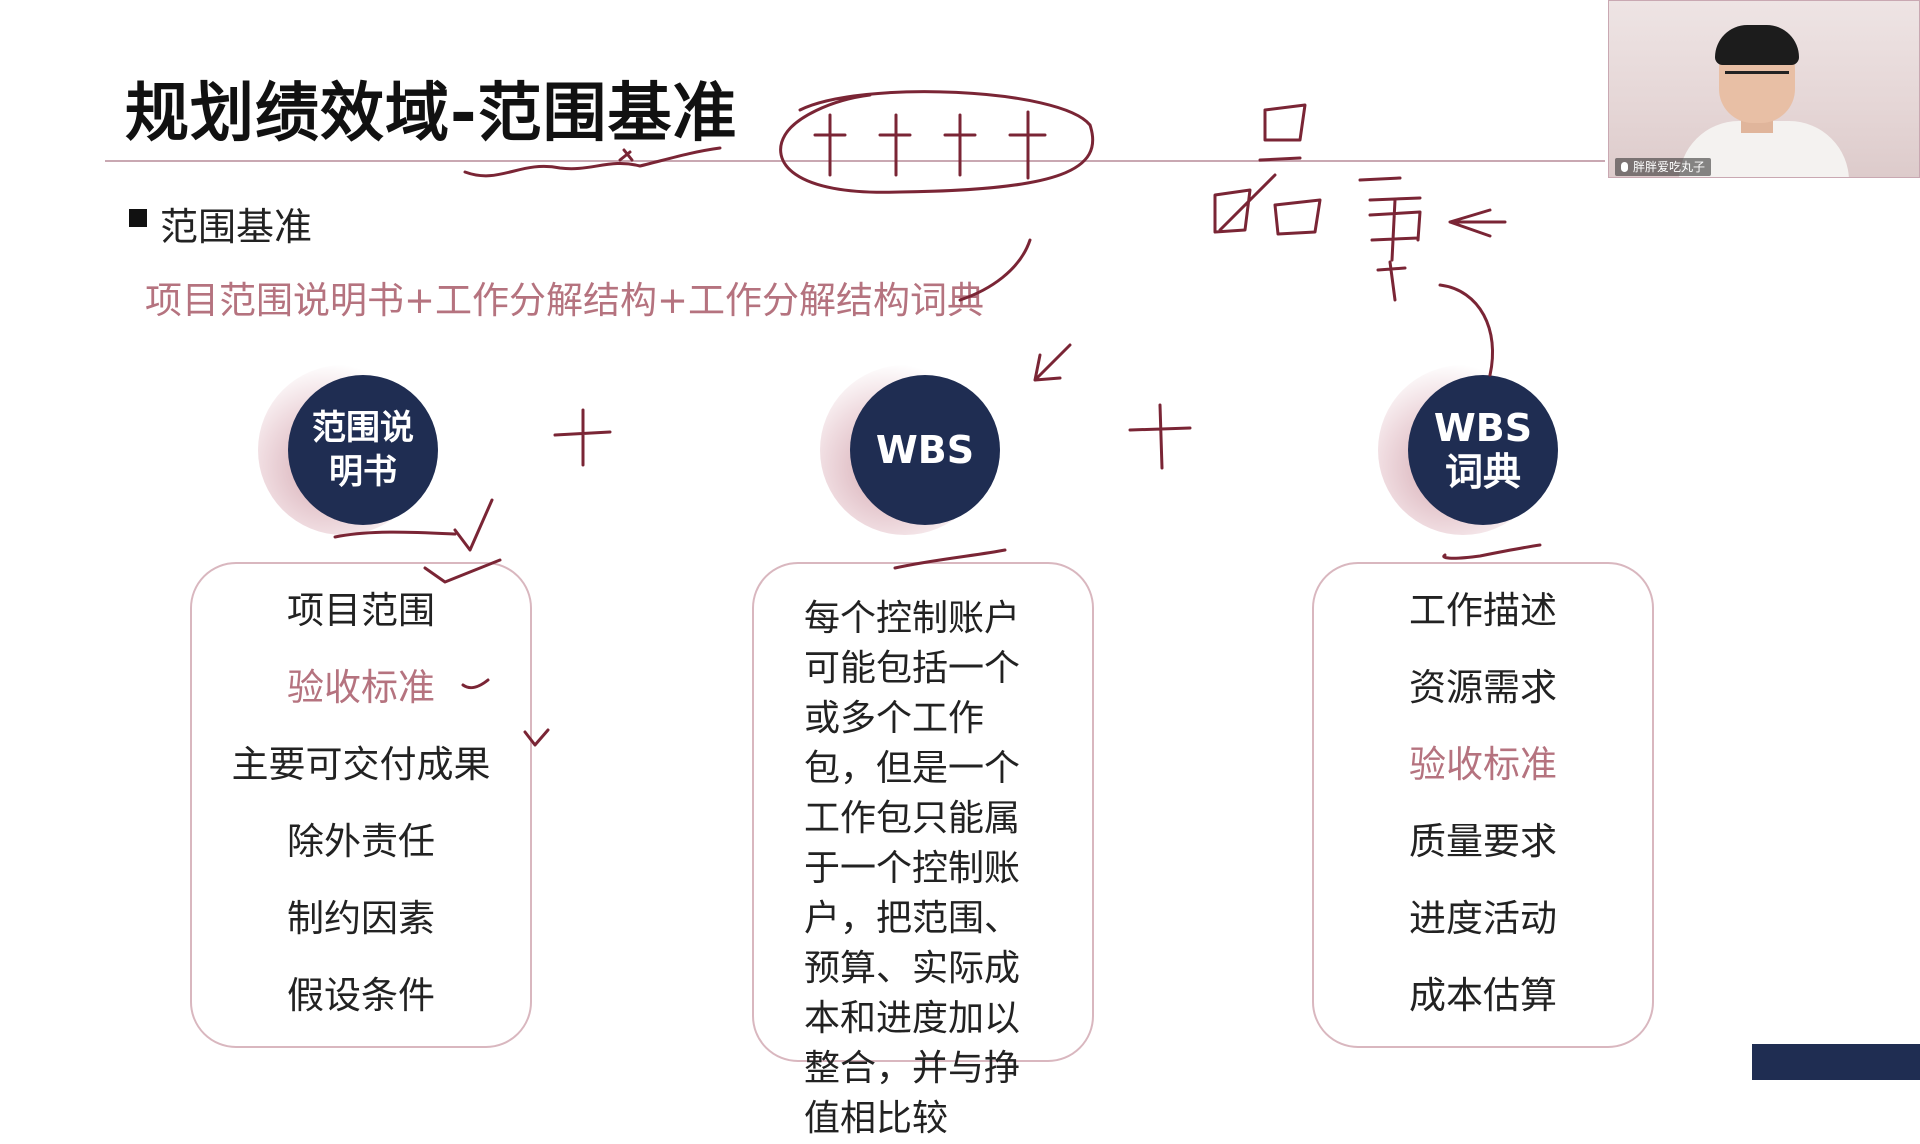 The image size is (1920, 1144). What do you see at coordinates (361, 764) in the screenshot?
I see `list-item: 主要可交付成果` at bounding box center [361, 764].